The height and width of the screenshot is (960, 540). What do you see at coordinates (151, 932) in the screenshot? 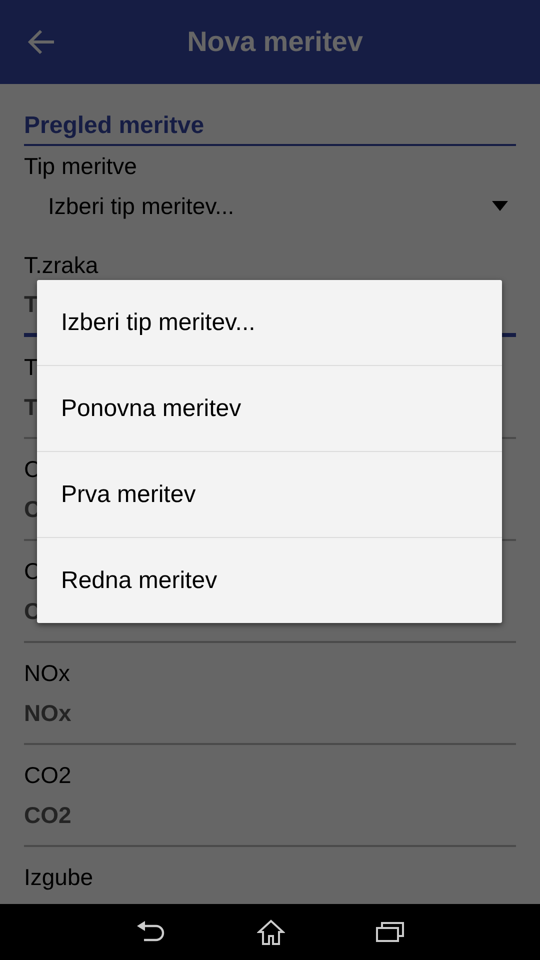
I see `back-icon` at bounding box center [151, 932].